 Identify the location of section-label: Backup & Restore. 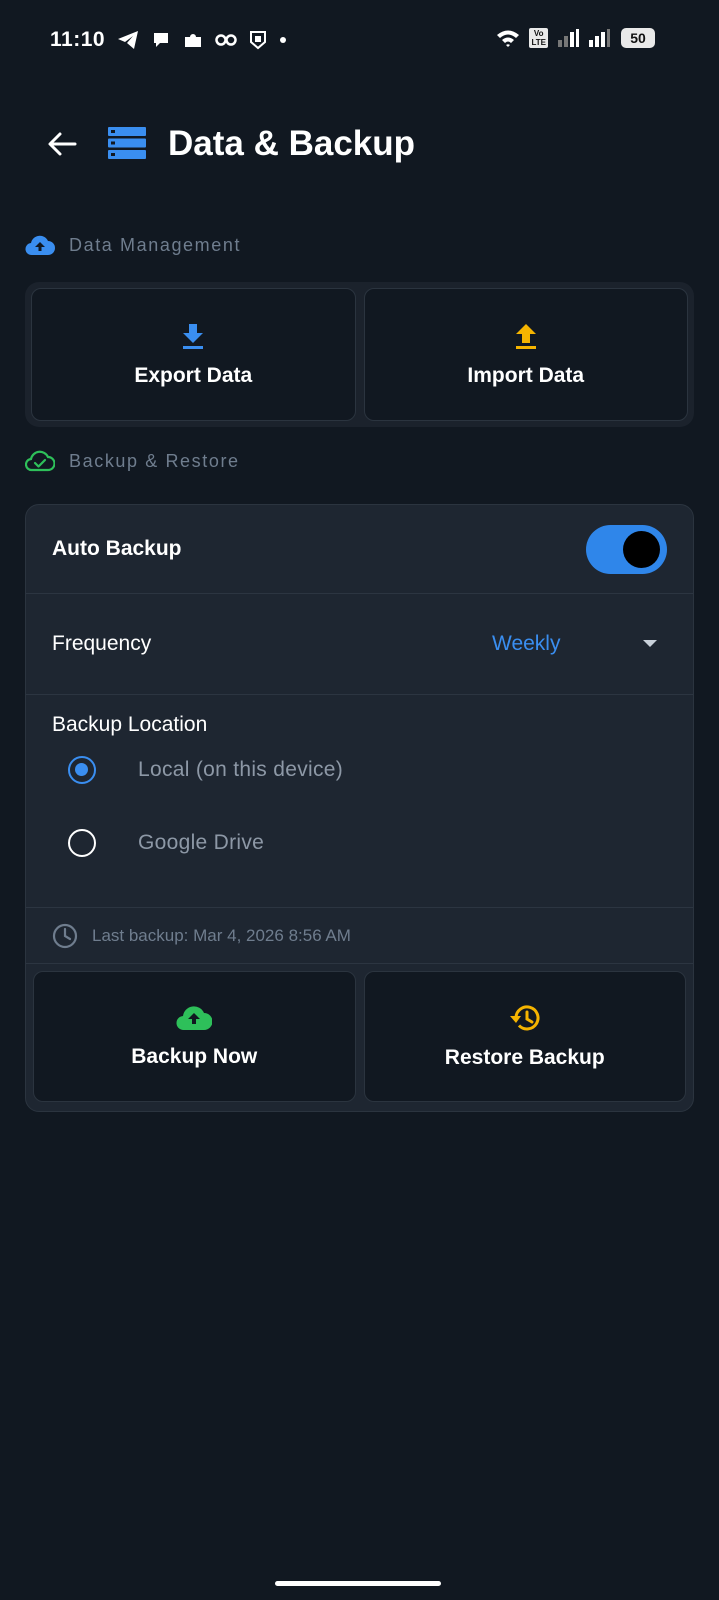
(154, 460).